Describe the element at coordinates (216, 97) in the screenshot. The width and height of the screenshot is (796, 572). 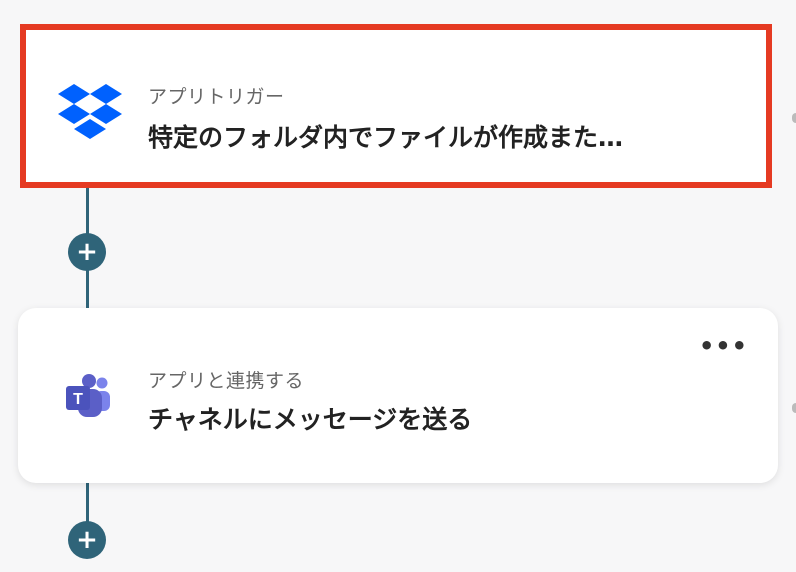
I see `step-type-label: アプリトリガー` at that location.